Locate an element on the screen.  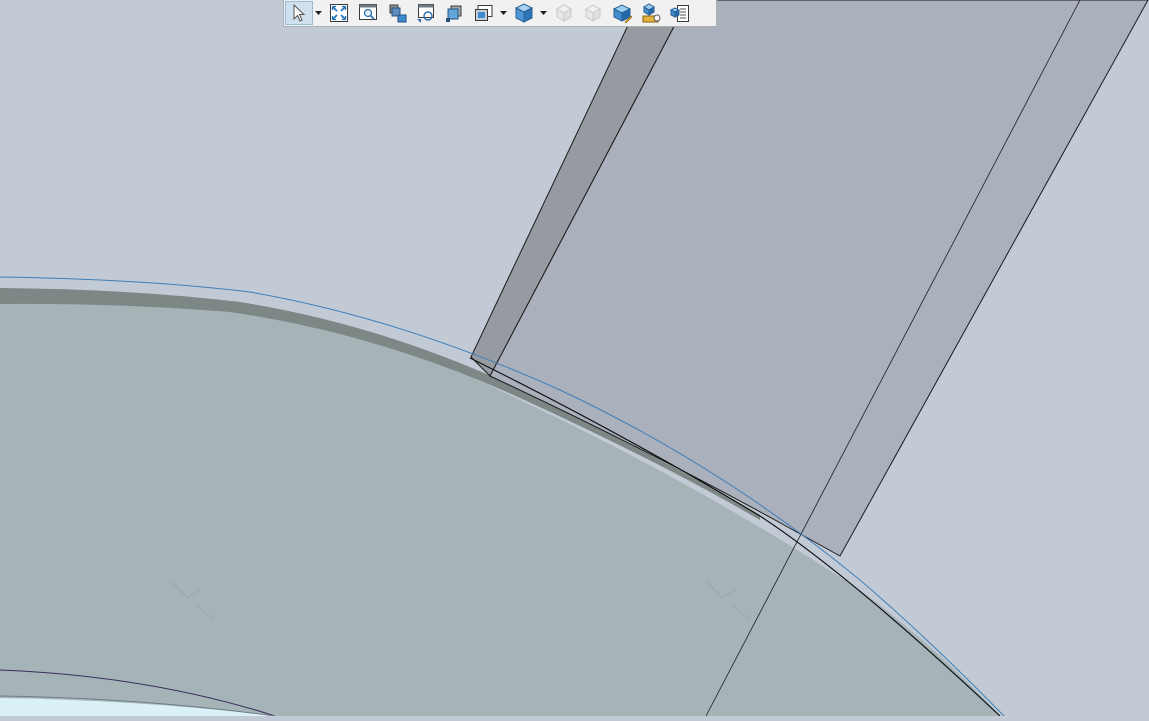
zoom-to-fit-button is located at coordinates (339, 13).